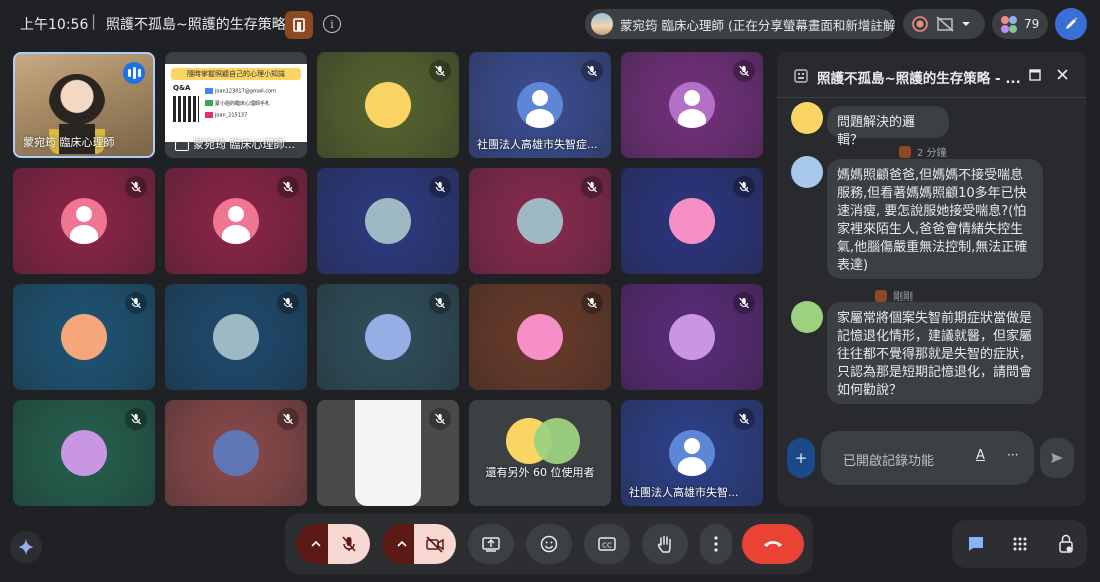 The image size is (1100, 582). Describe the element at coordinates (1032, 24) in the screenshot. I see `participant-count: 79` at that location.